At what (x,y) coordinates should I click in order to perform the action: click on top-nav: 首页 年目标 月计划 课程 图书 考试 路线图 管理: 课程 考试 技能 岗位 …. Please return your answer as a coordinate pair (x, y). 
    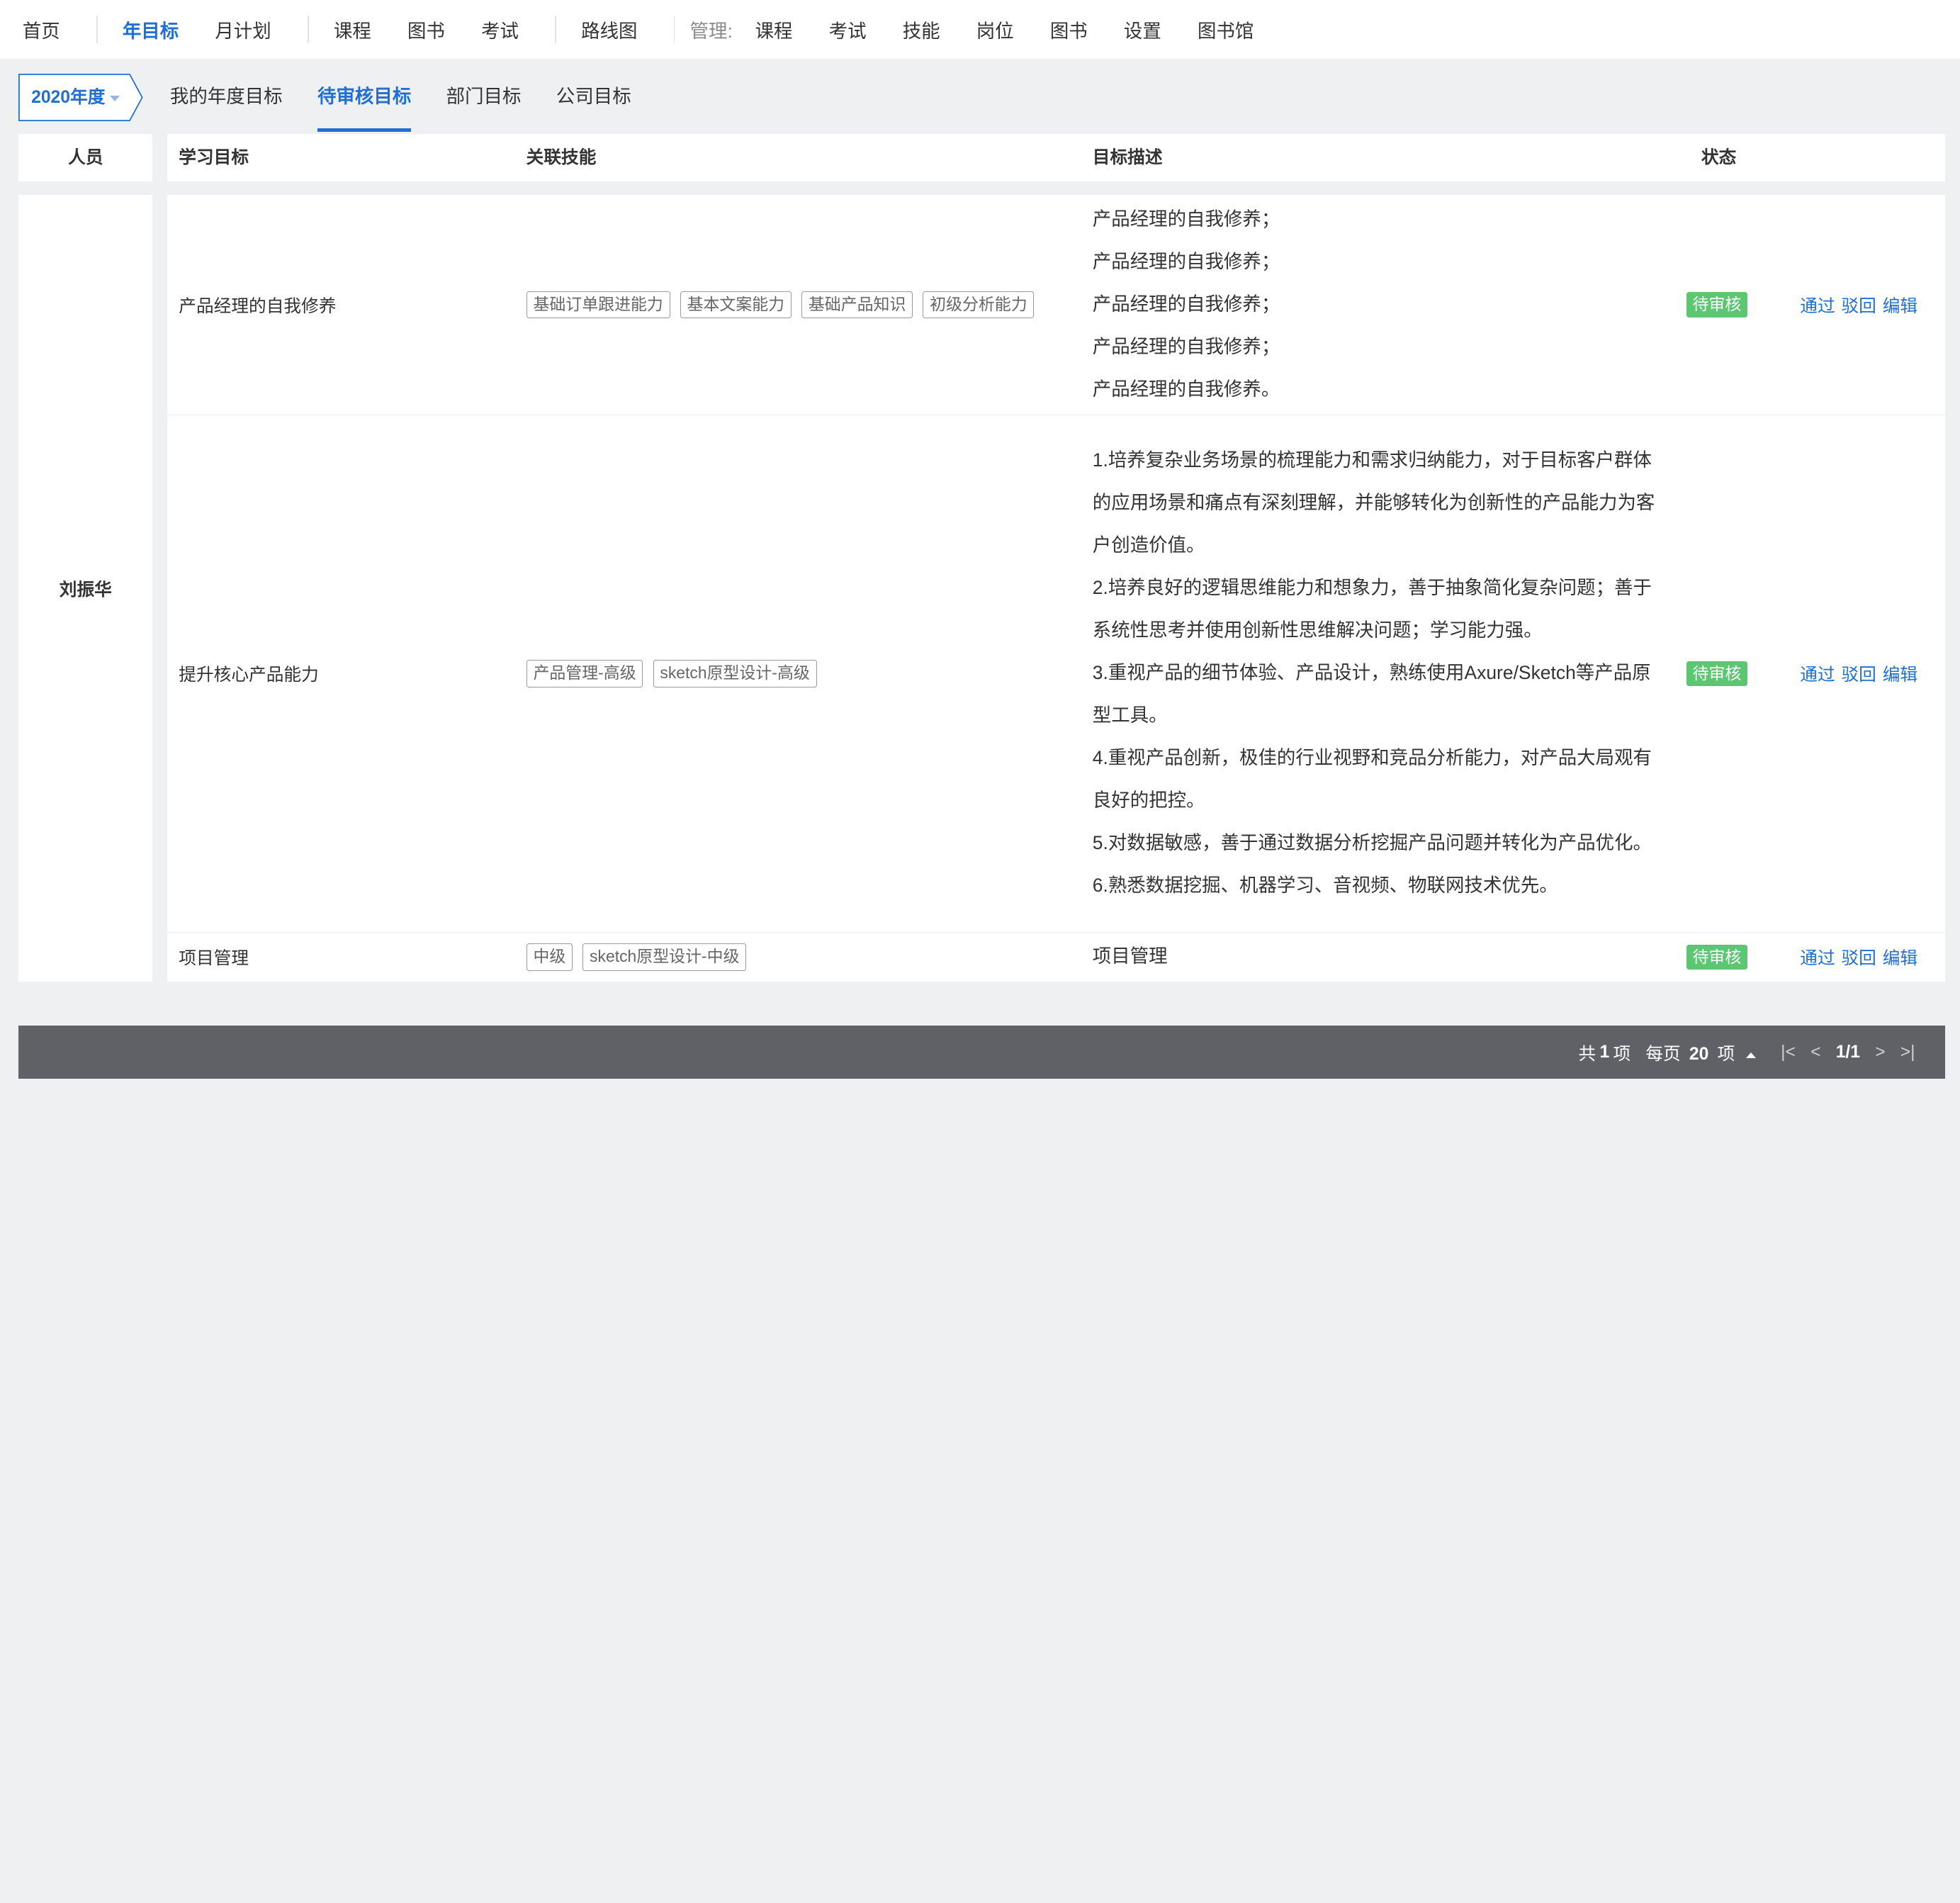
    Looking at the image, I should click on (980, 29).